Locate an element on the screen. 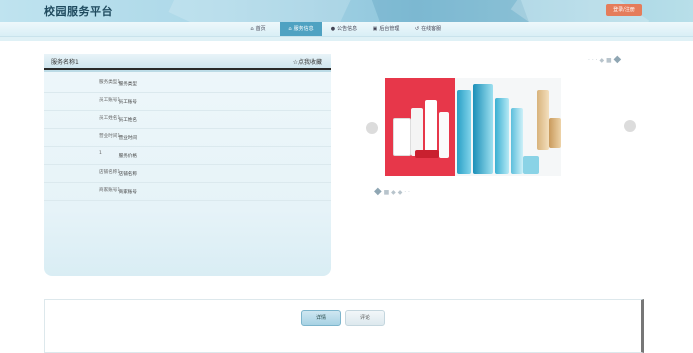 The height and width of the screenshot is (353, 693). nav-item-announcements: ● 公告信息 is located at coordinates (344, 29).